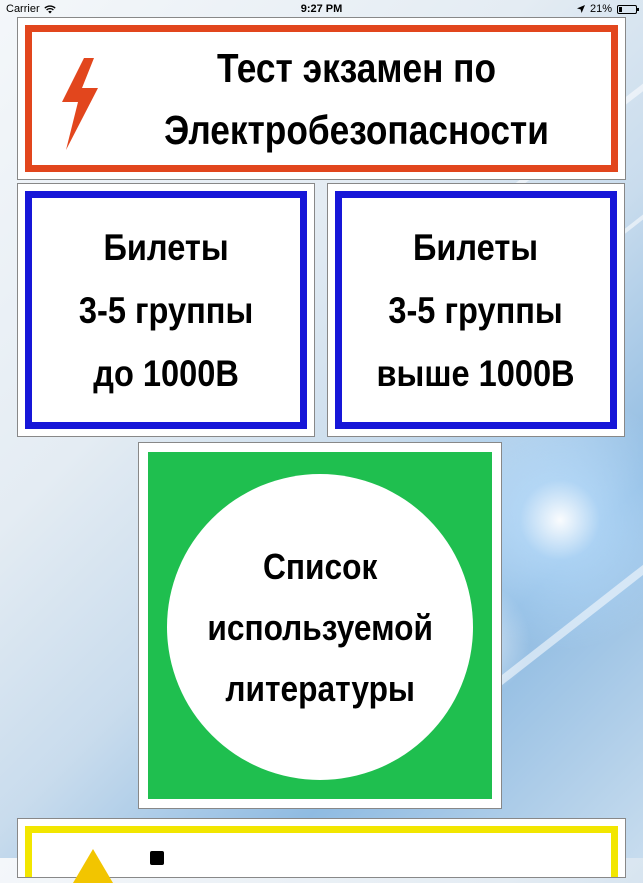 Image resolution: width=643 pixels, height=883 pixels. Describe the element at coordinates (476, 373) in the screenshot. I see `tickets-above-1000v-line-3: выше 1000В` at that location.